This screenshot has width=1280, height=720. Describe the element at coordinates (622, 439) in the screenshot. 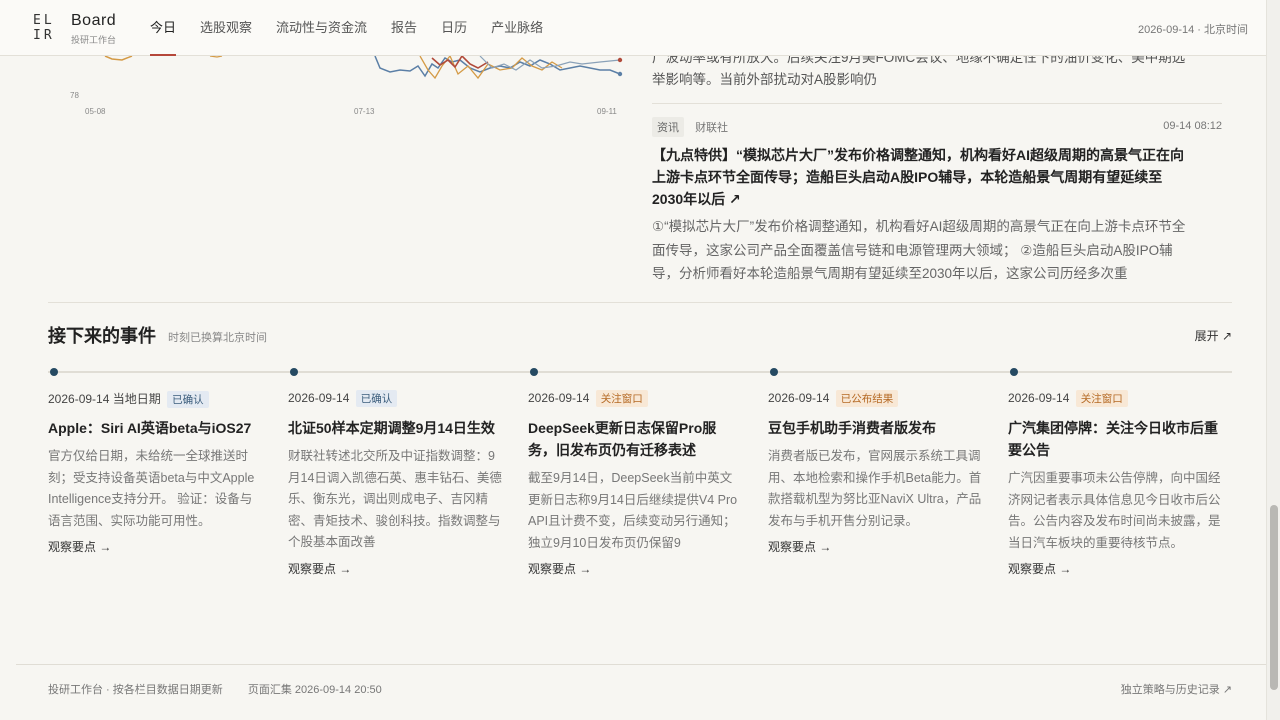

I see `event-title: DeepSeek更新日志保留Pro服务，旧发布页仍有迁移表述` at that location.